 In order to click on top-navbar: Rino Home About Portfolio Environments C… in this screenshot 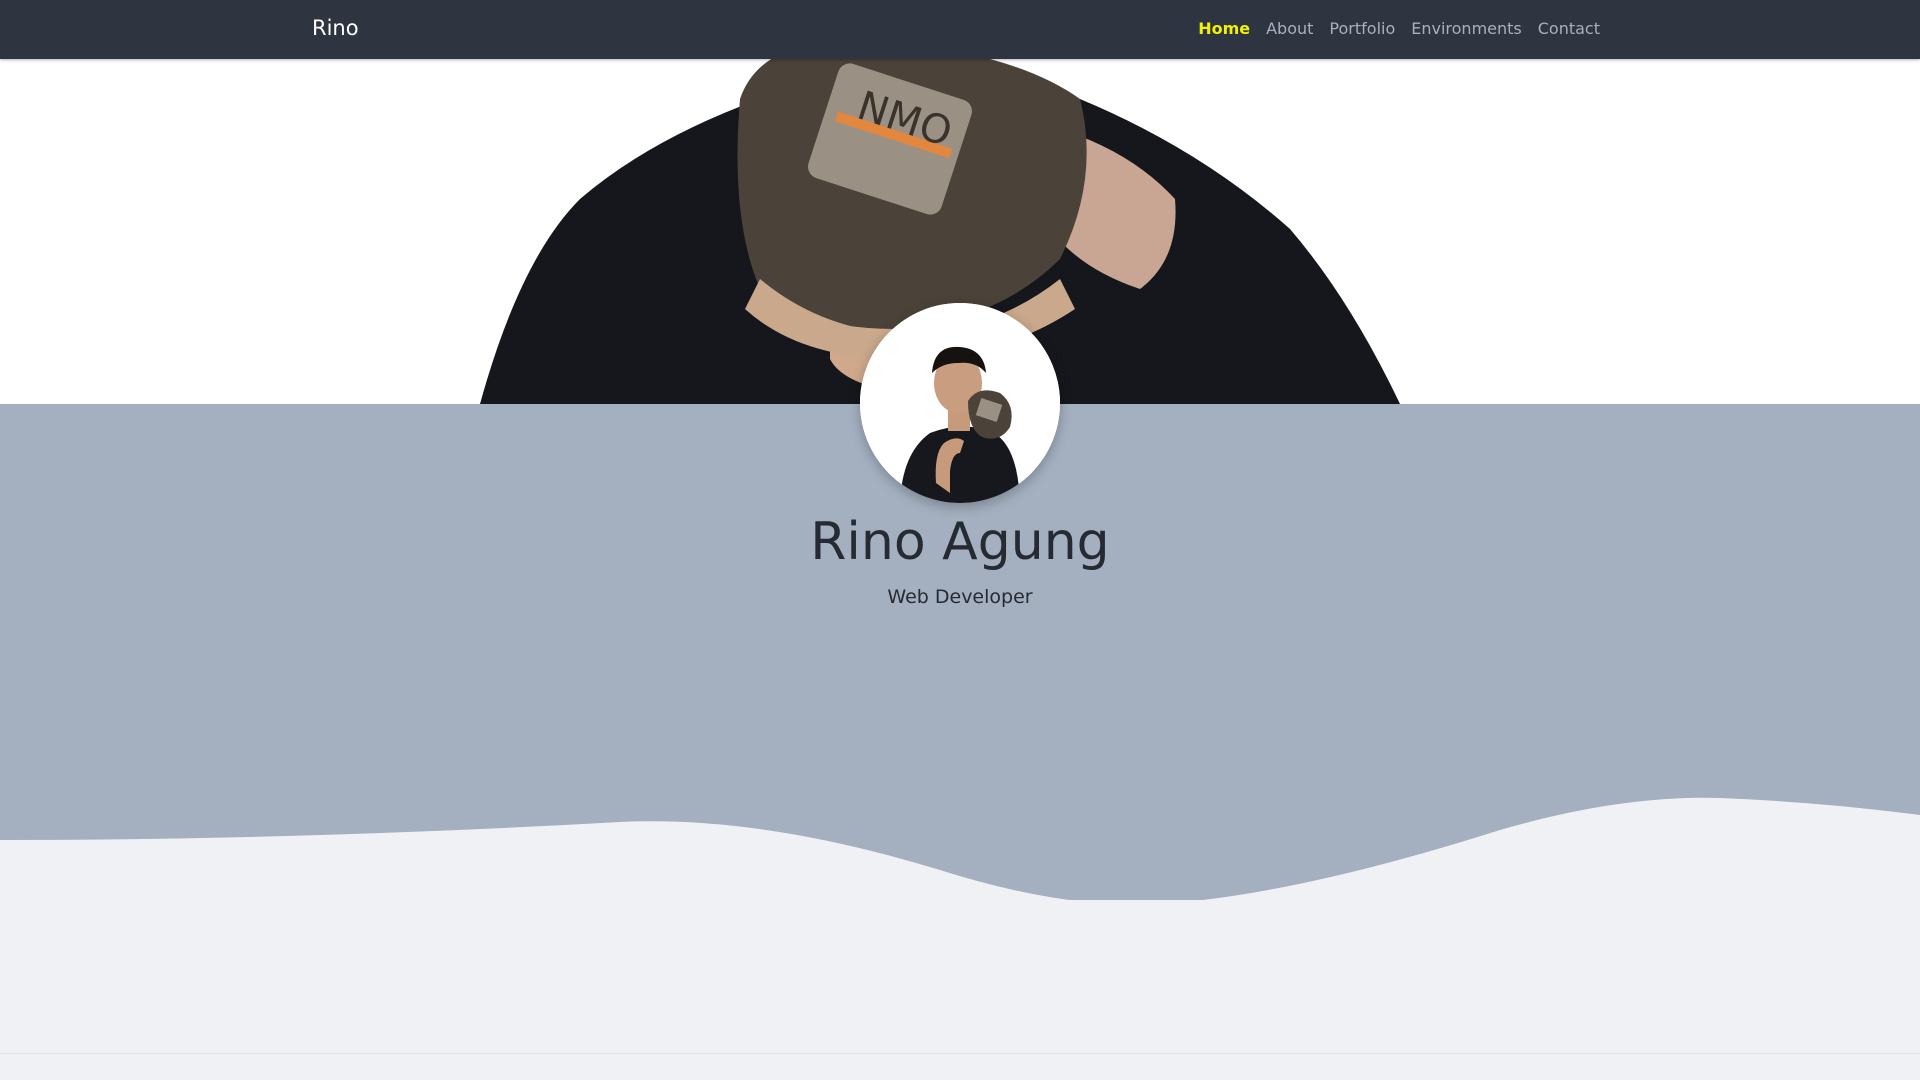, I will do `click(960, 29)`.